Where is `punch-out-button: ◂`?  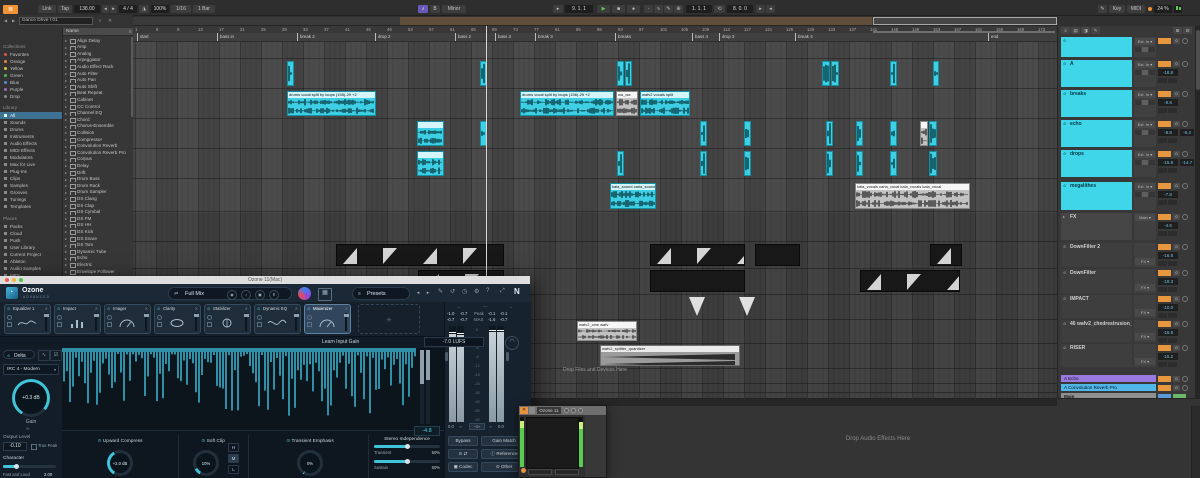
punch-out-button: ◂ is located at coordinates (770, 9).